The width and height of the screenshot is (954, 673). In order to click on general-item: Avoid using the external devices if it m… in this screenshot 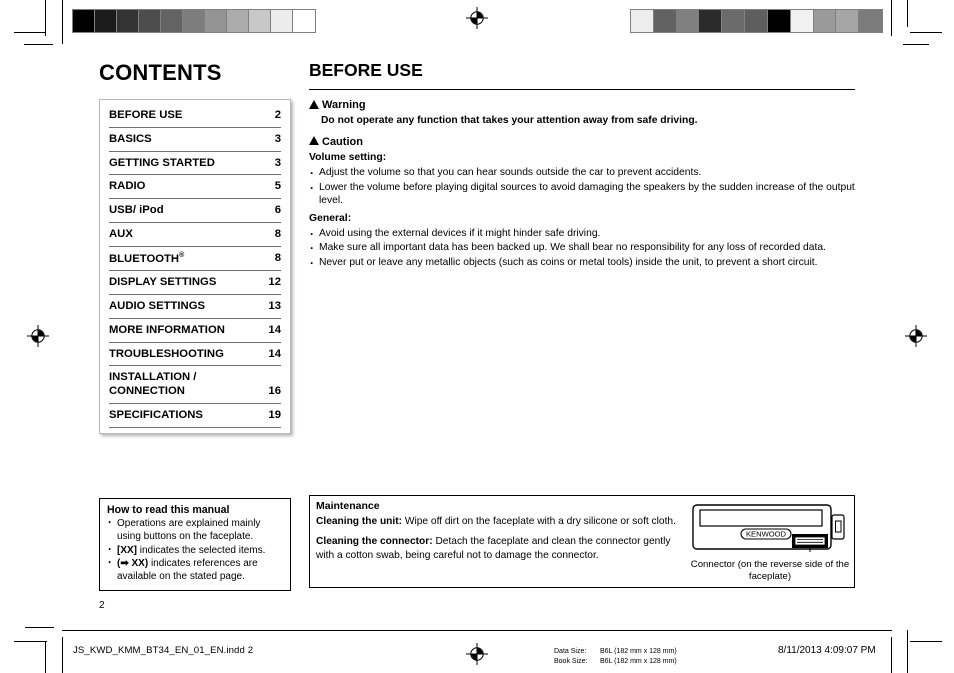, I will do `click(583, 234)`.